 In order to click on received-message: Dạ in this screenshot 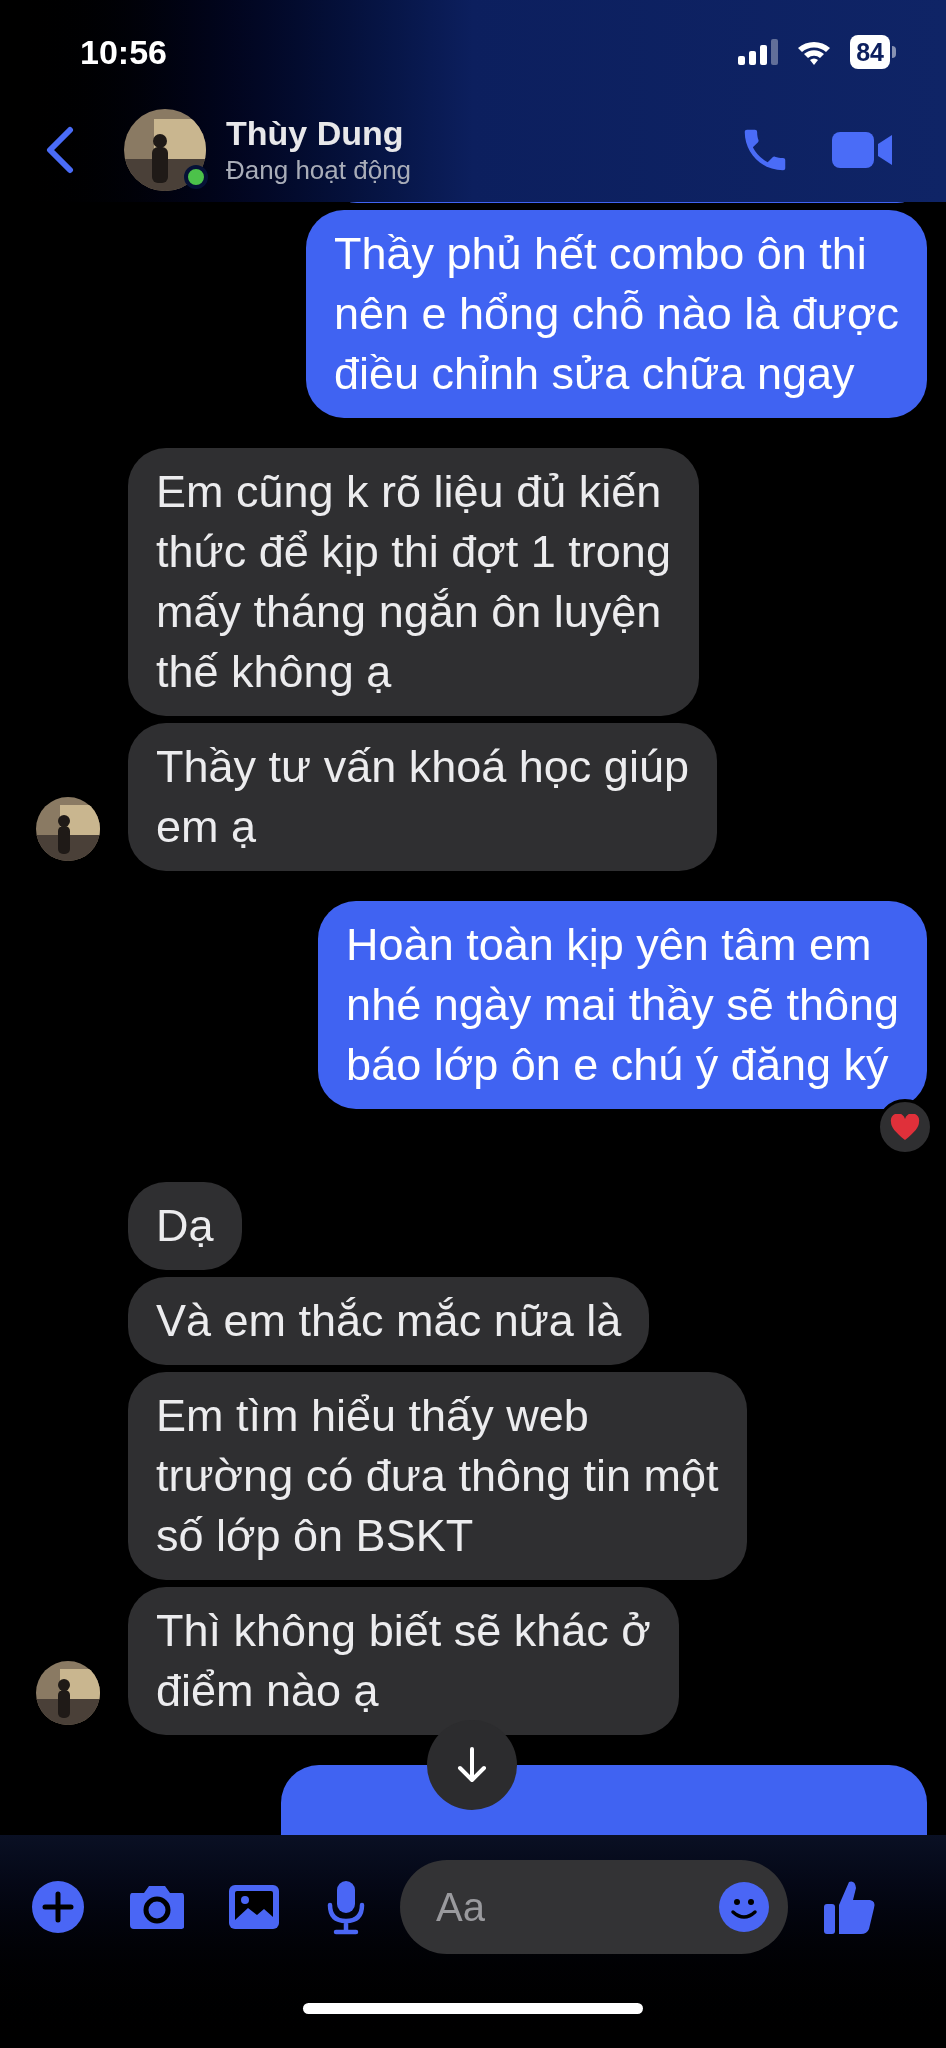, I will do `click(185, 1226)`.